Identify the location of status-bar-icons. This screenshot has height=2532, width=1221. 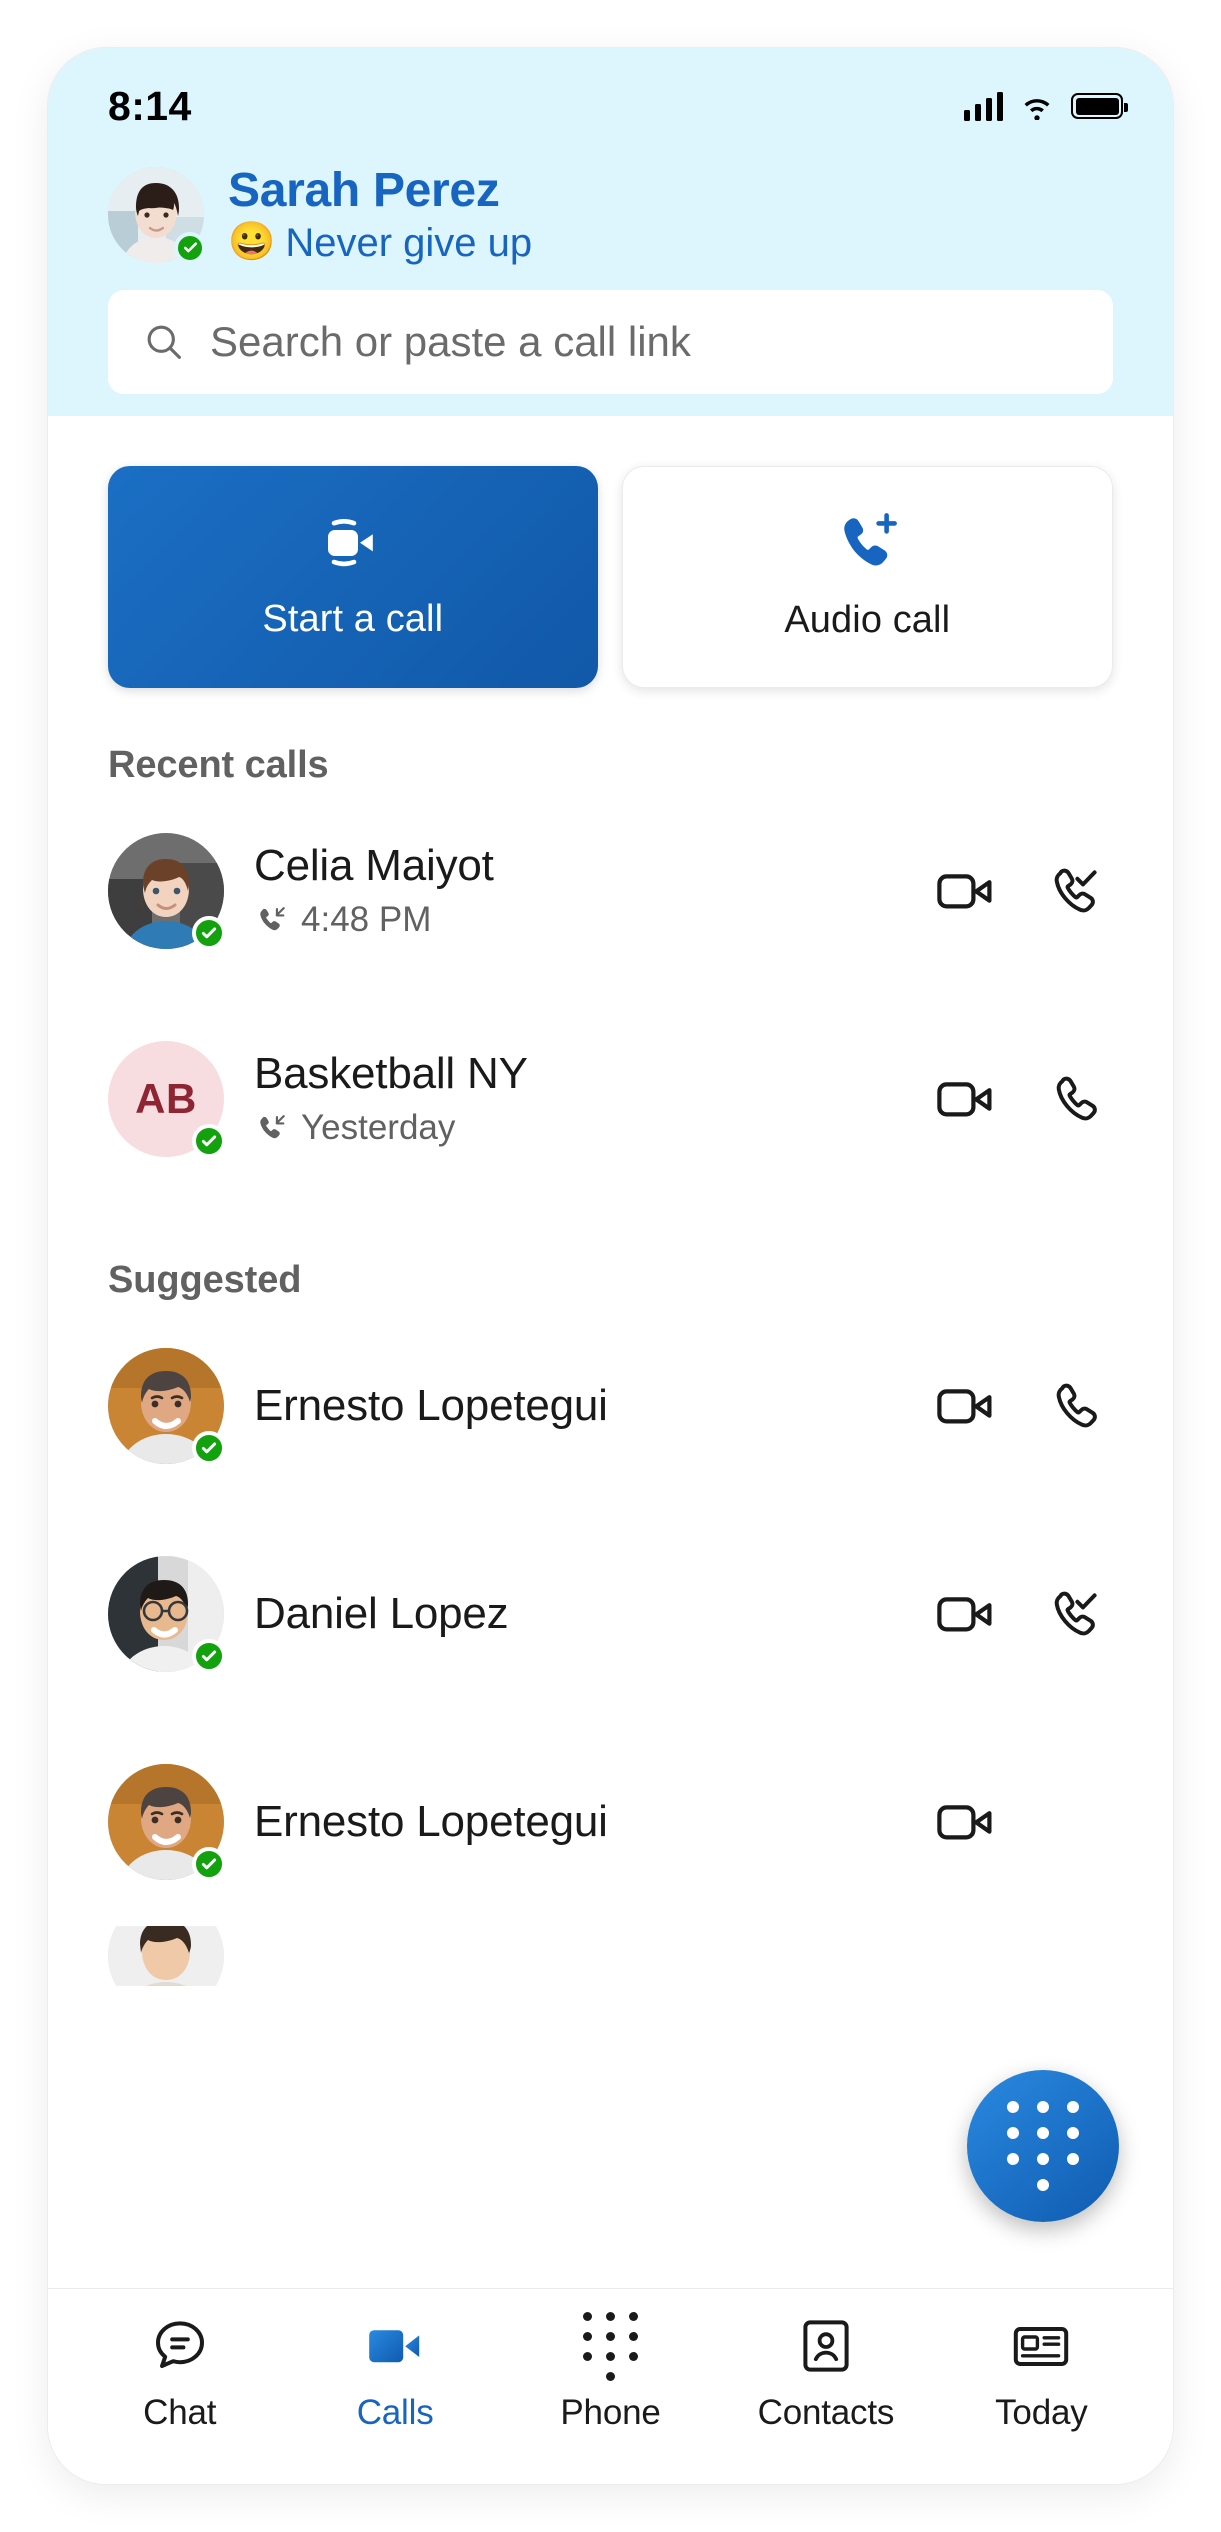
(1045, 106).